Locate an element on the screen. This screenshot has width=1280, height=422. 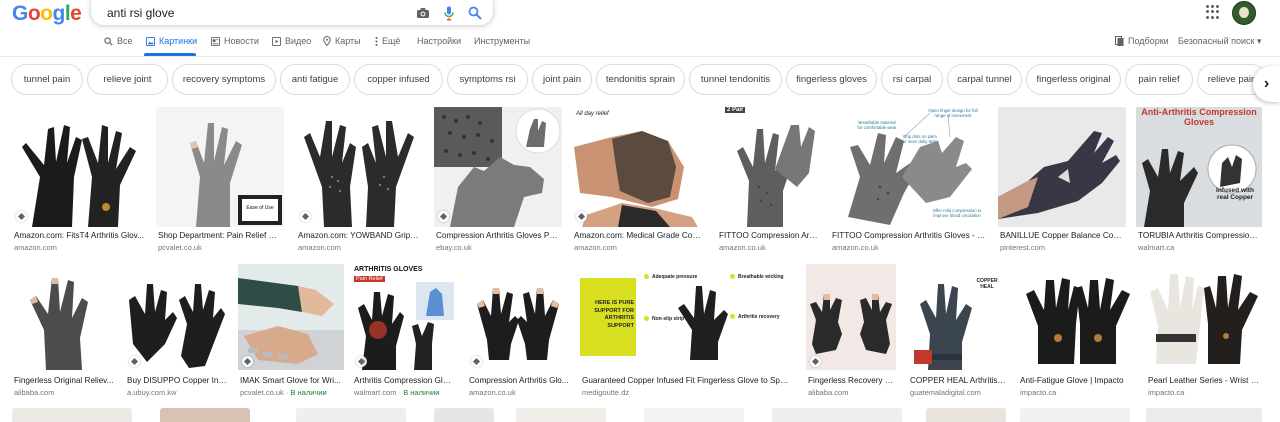
tab-tools: Инструменты is located at coordinates (502, 41).